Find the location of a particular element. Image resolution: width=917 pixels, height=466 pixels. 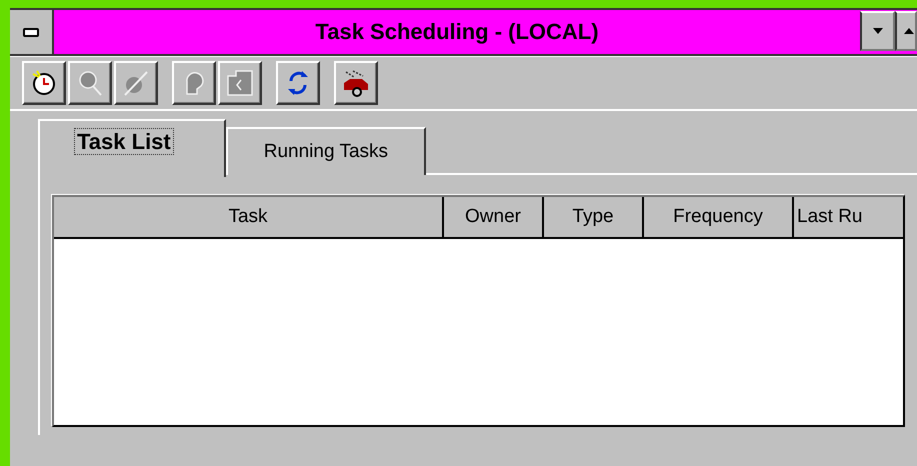

up-triangle-icon is located at coordinates (909, 31).